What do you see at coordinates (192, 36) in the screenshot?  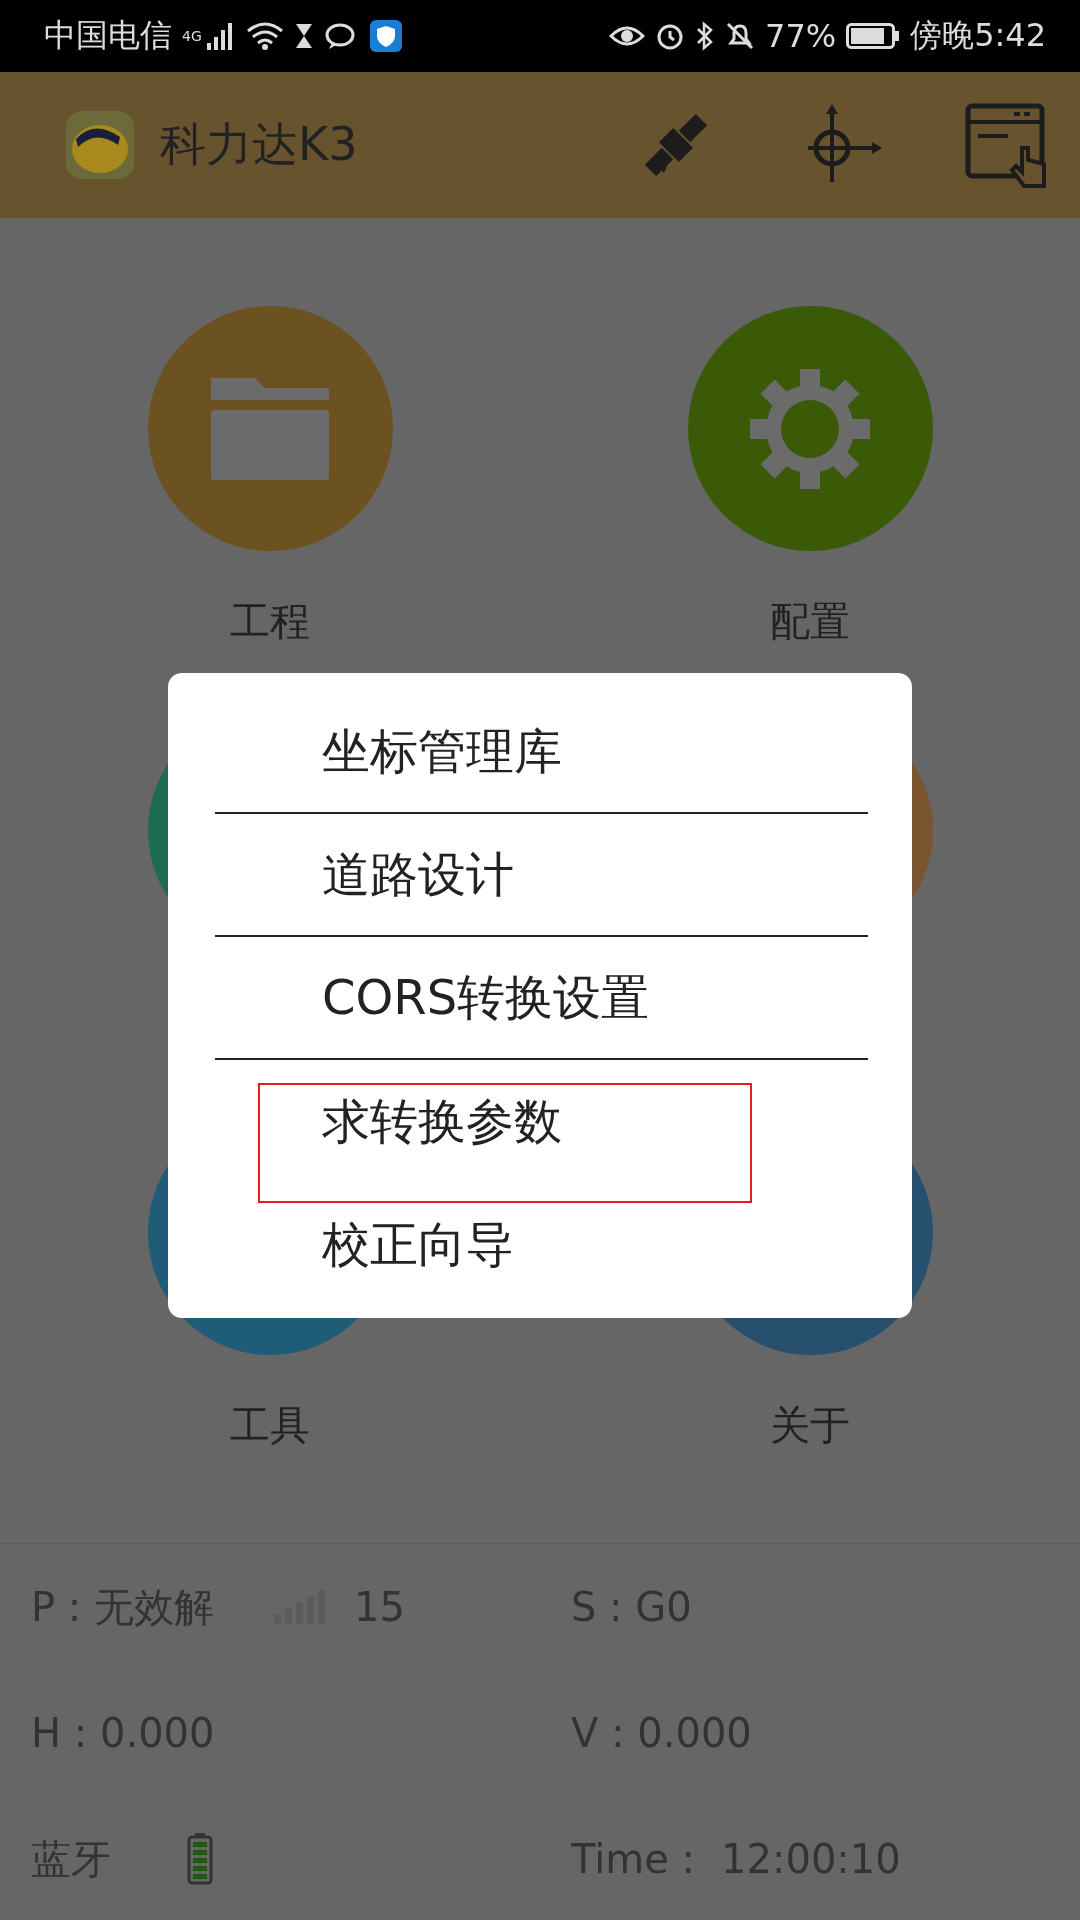 I see `network-type: 4G` at bounding box center [192, 36].